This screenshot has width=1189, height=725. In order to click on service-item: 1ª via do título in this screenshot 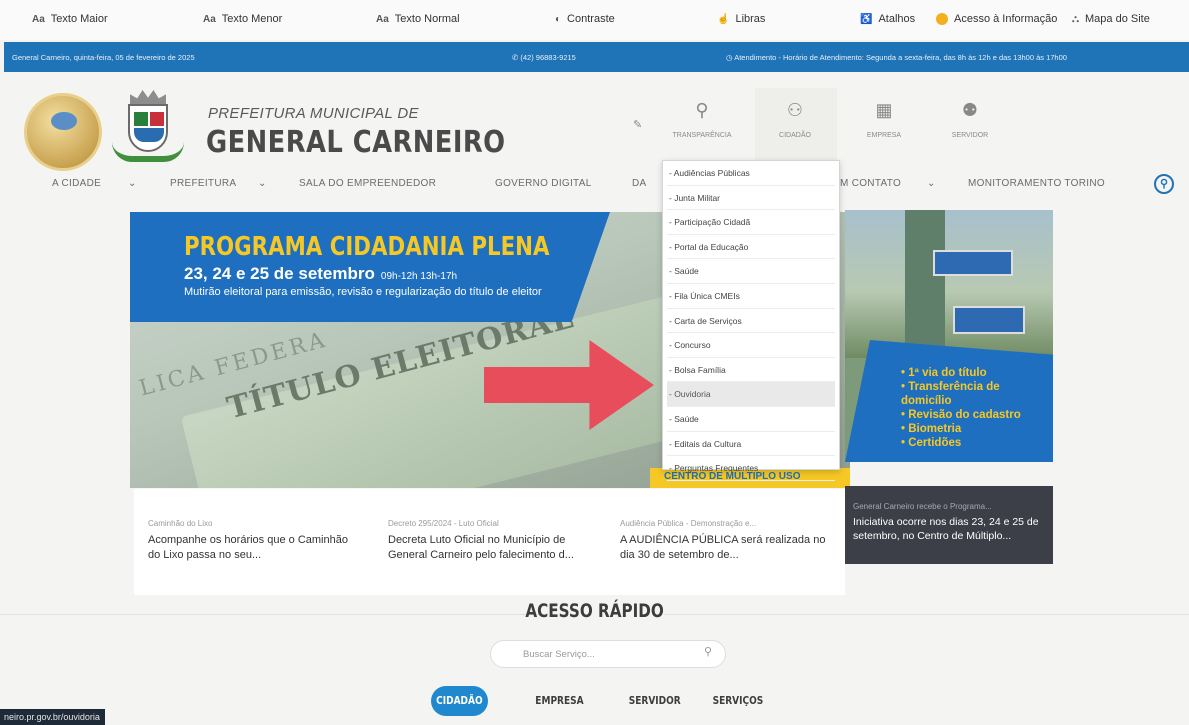, I will do `click(977, 373)`.